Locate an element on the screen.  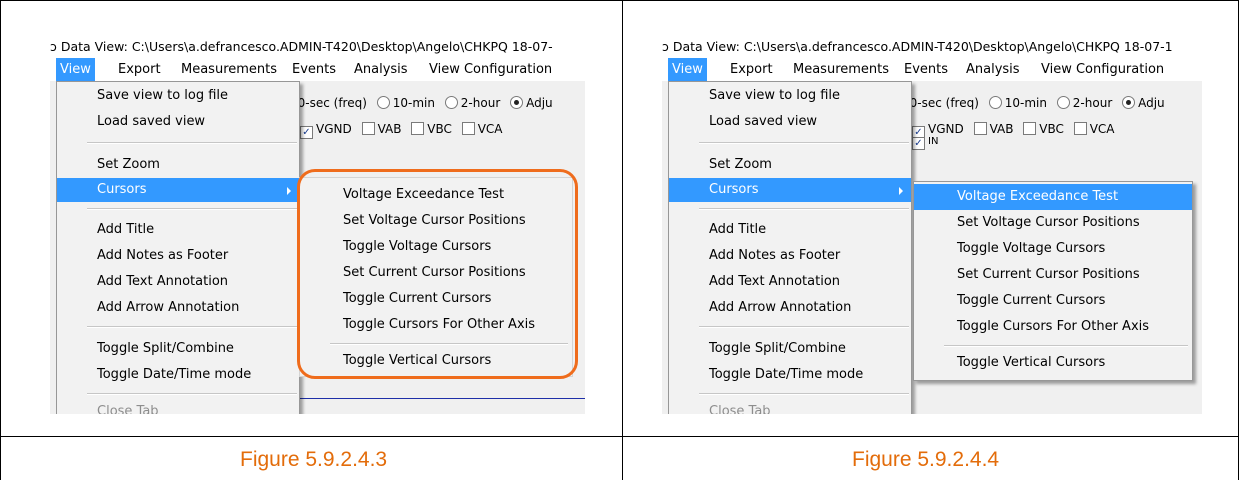
submenu-item-set-current-cursor: Set Current Cursor Positions is located at coordinates (1053, 275).